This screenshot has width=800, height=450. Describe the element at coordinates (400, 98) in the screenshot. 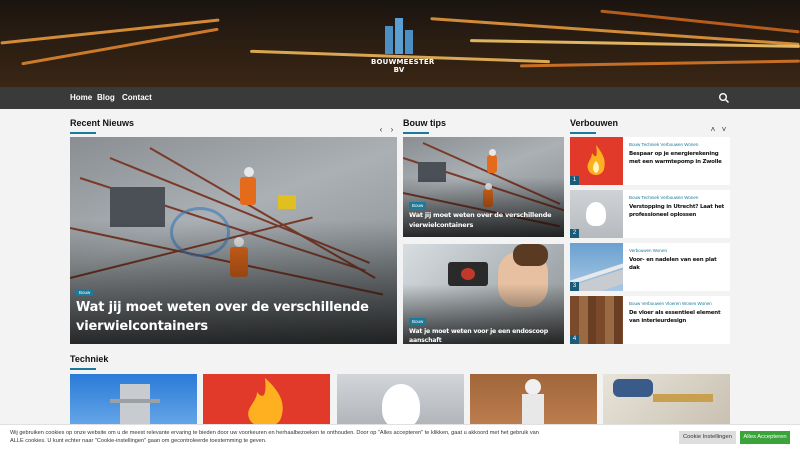

I see `main-nav: Home Blog Contact` at that location.